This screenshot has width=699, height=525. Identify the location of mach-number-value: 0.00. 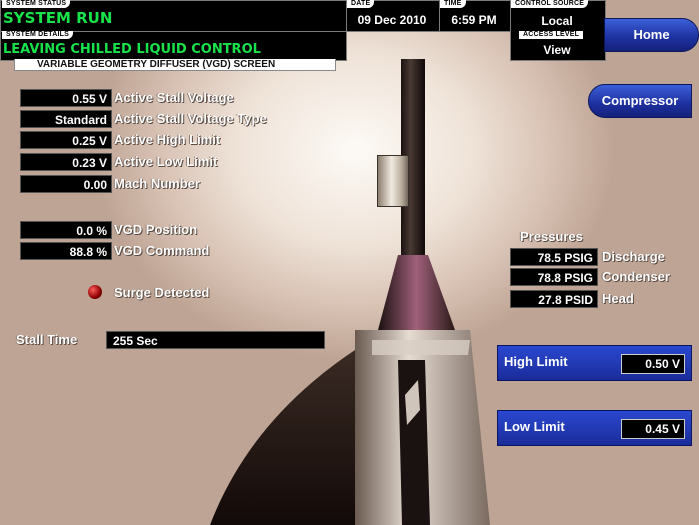
(66, 184).